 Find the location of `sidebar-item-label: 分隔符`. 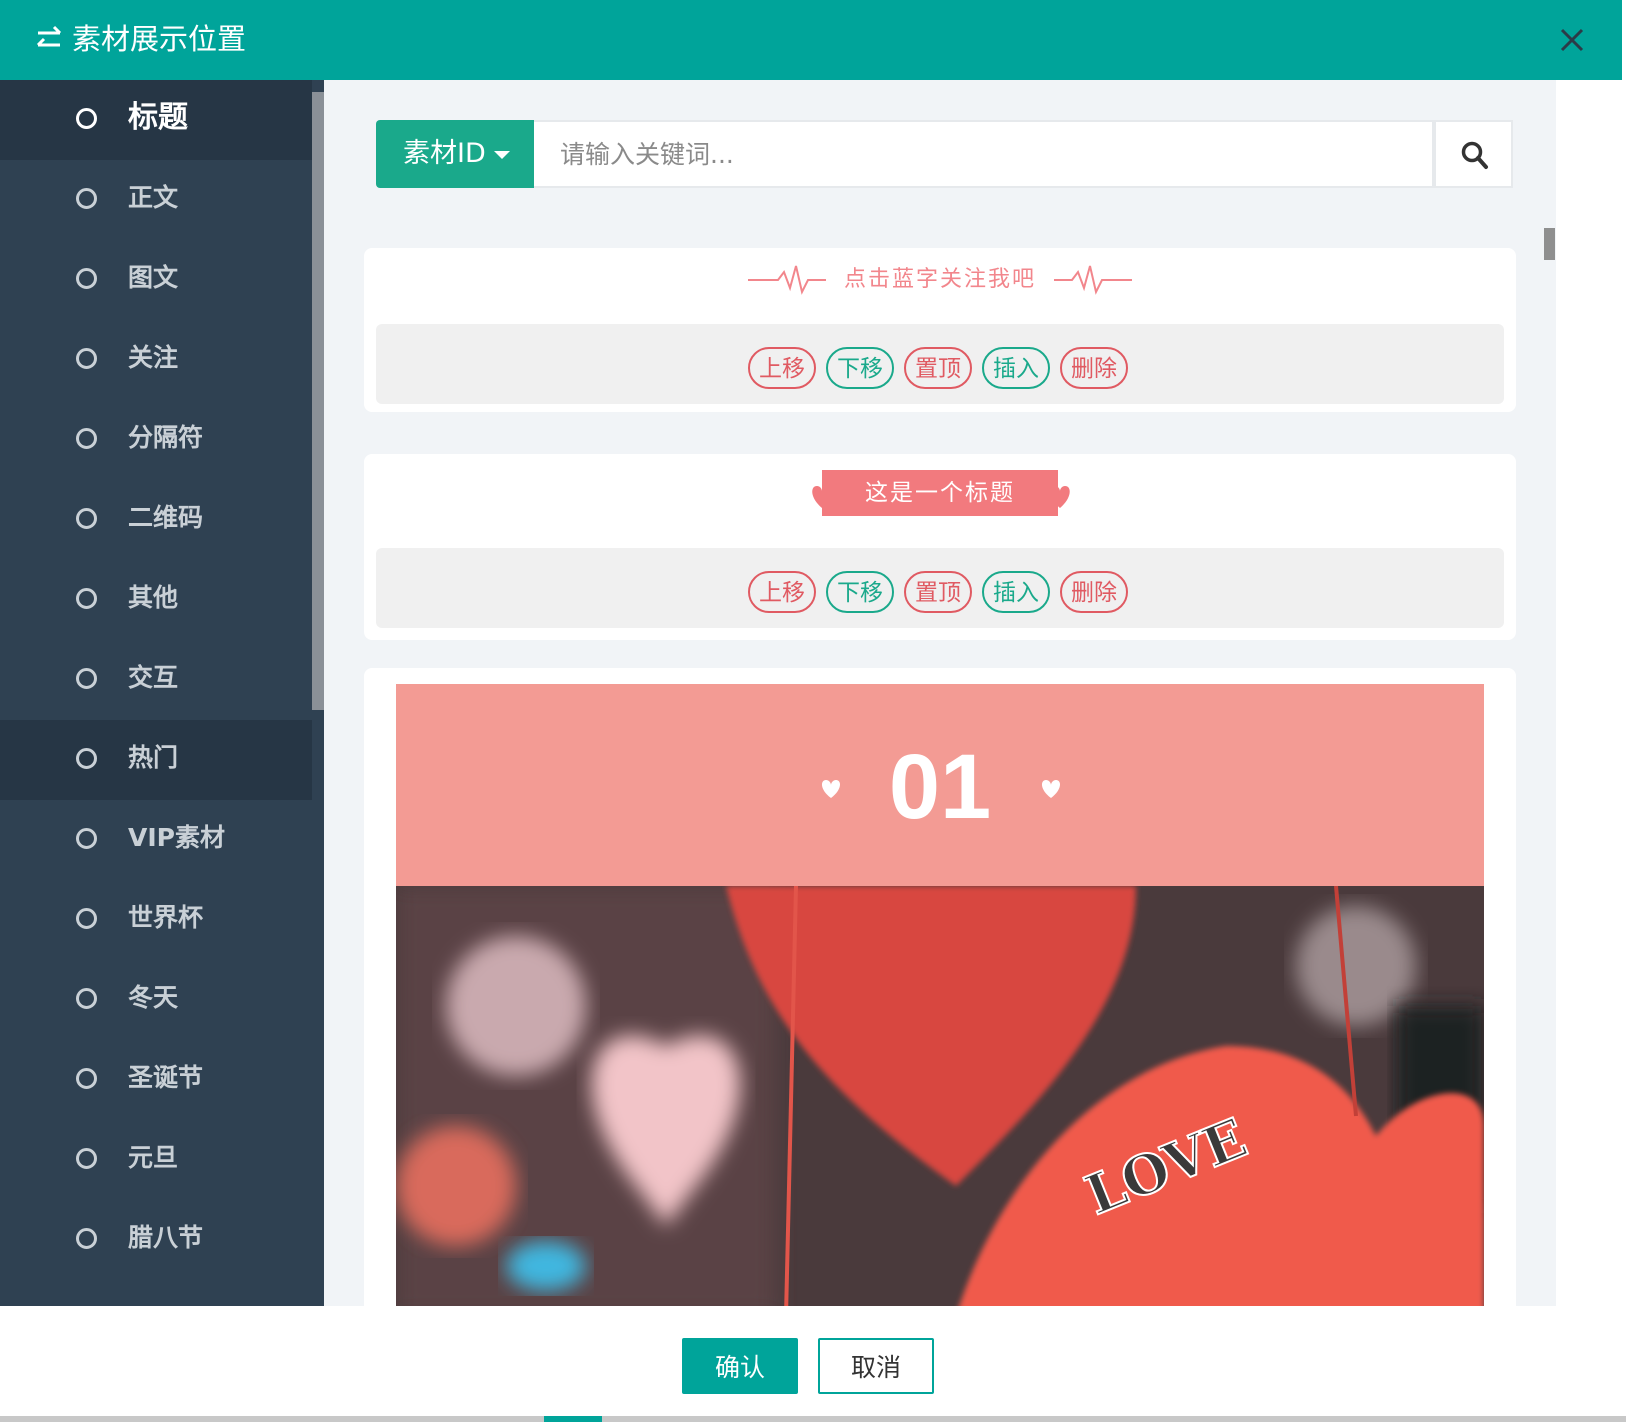

sidebar-item-label: 分隔符 is located at coordinates (166, 437).